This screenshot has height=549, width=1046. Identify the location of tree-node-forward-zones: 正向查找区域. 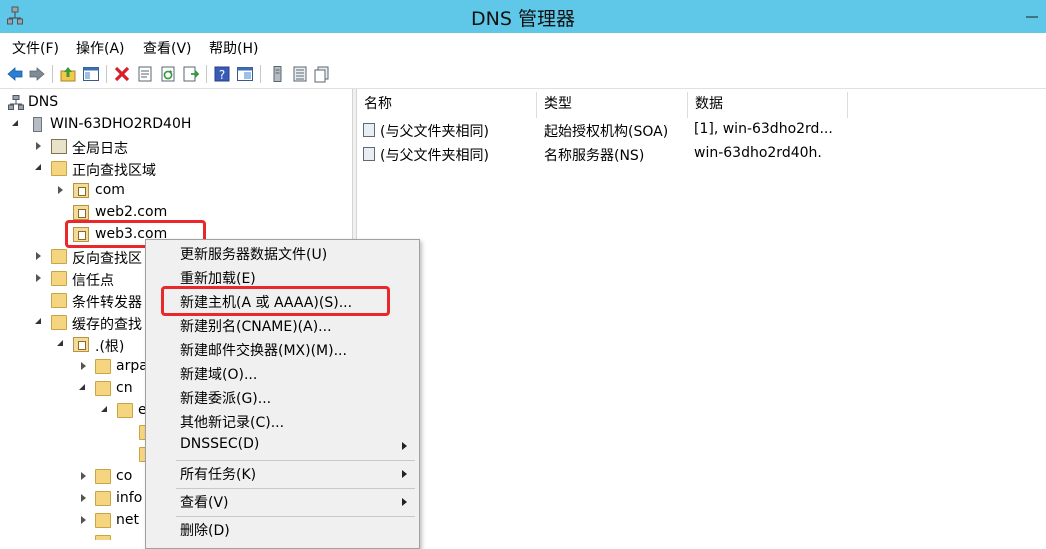
(150, 169).